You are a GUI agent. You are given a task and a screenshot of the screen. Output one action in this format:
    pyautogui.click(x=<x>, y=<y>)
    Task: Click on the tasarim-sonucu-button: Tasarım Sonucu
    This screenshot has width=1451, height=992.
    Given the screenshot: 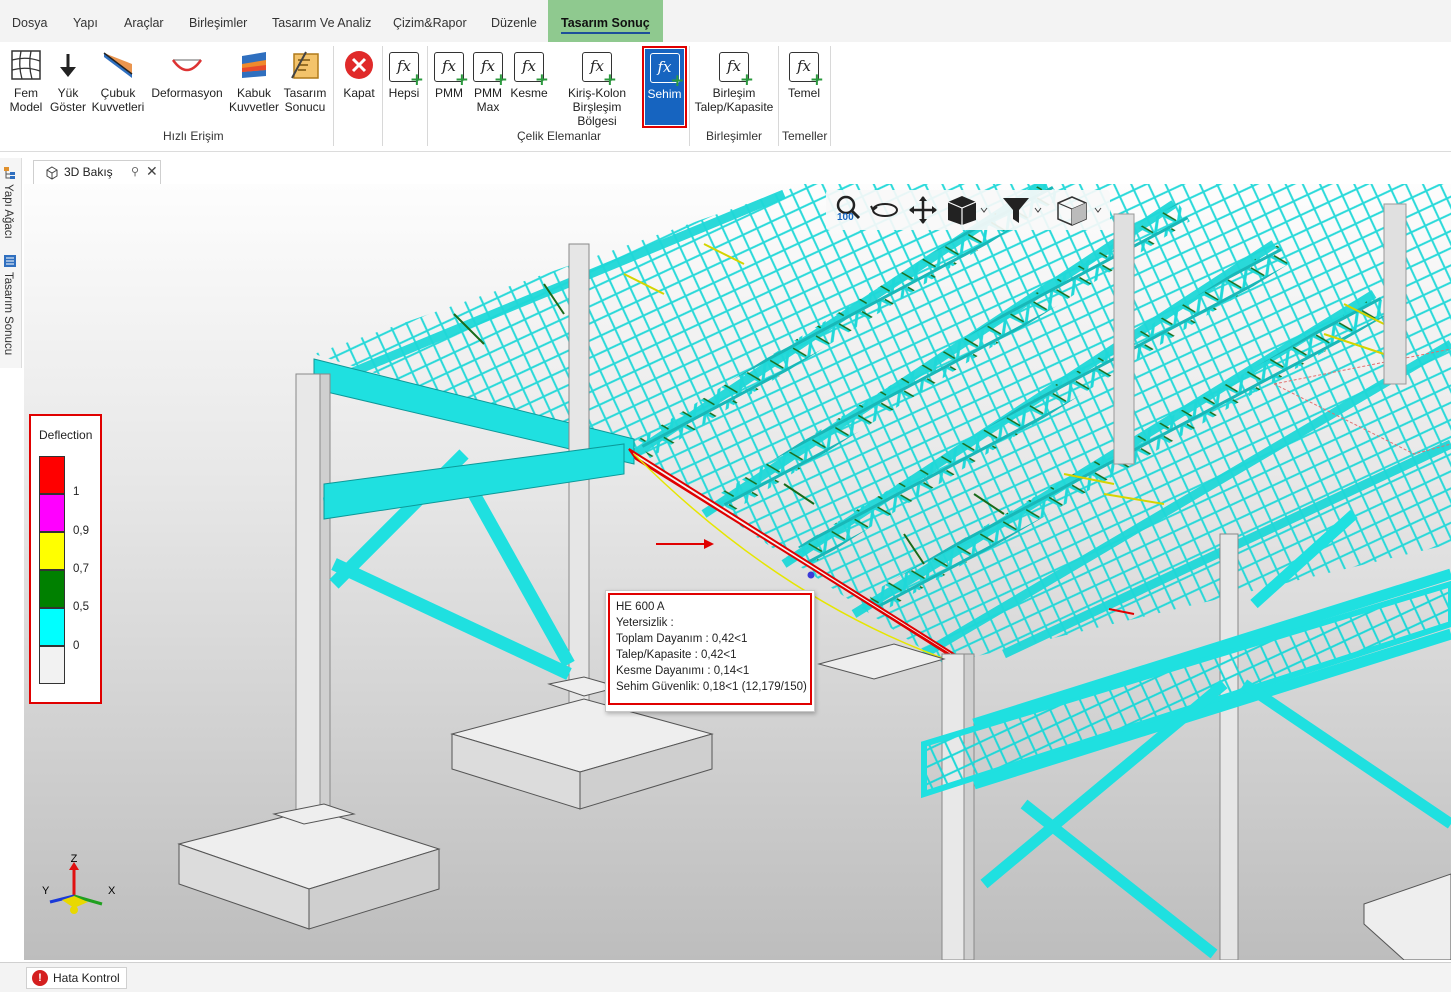 What is the action you would take?
    pyautogui.click(x=305, y=81)
    